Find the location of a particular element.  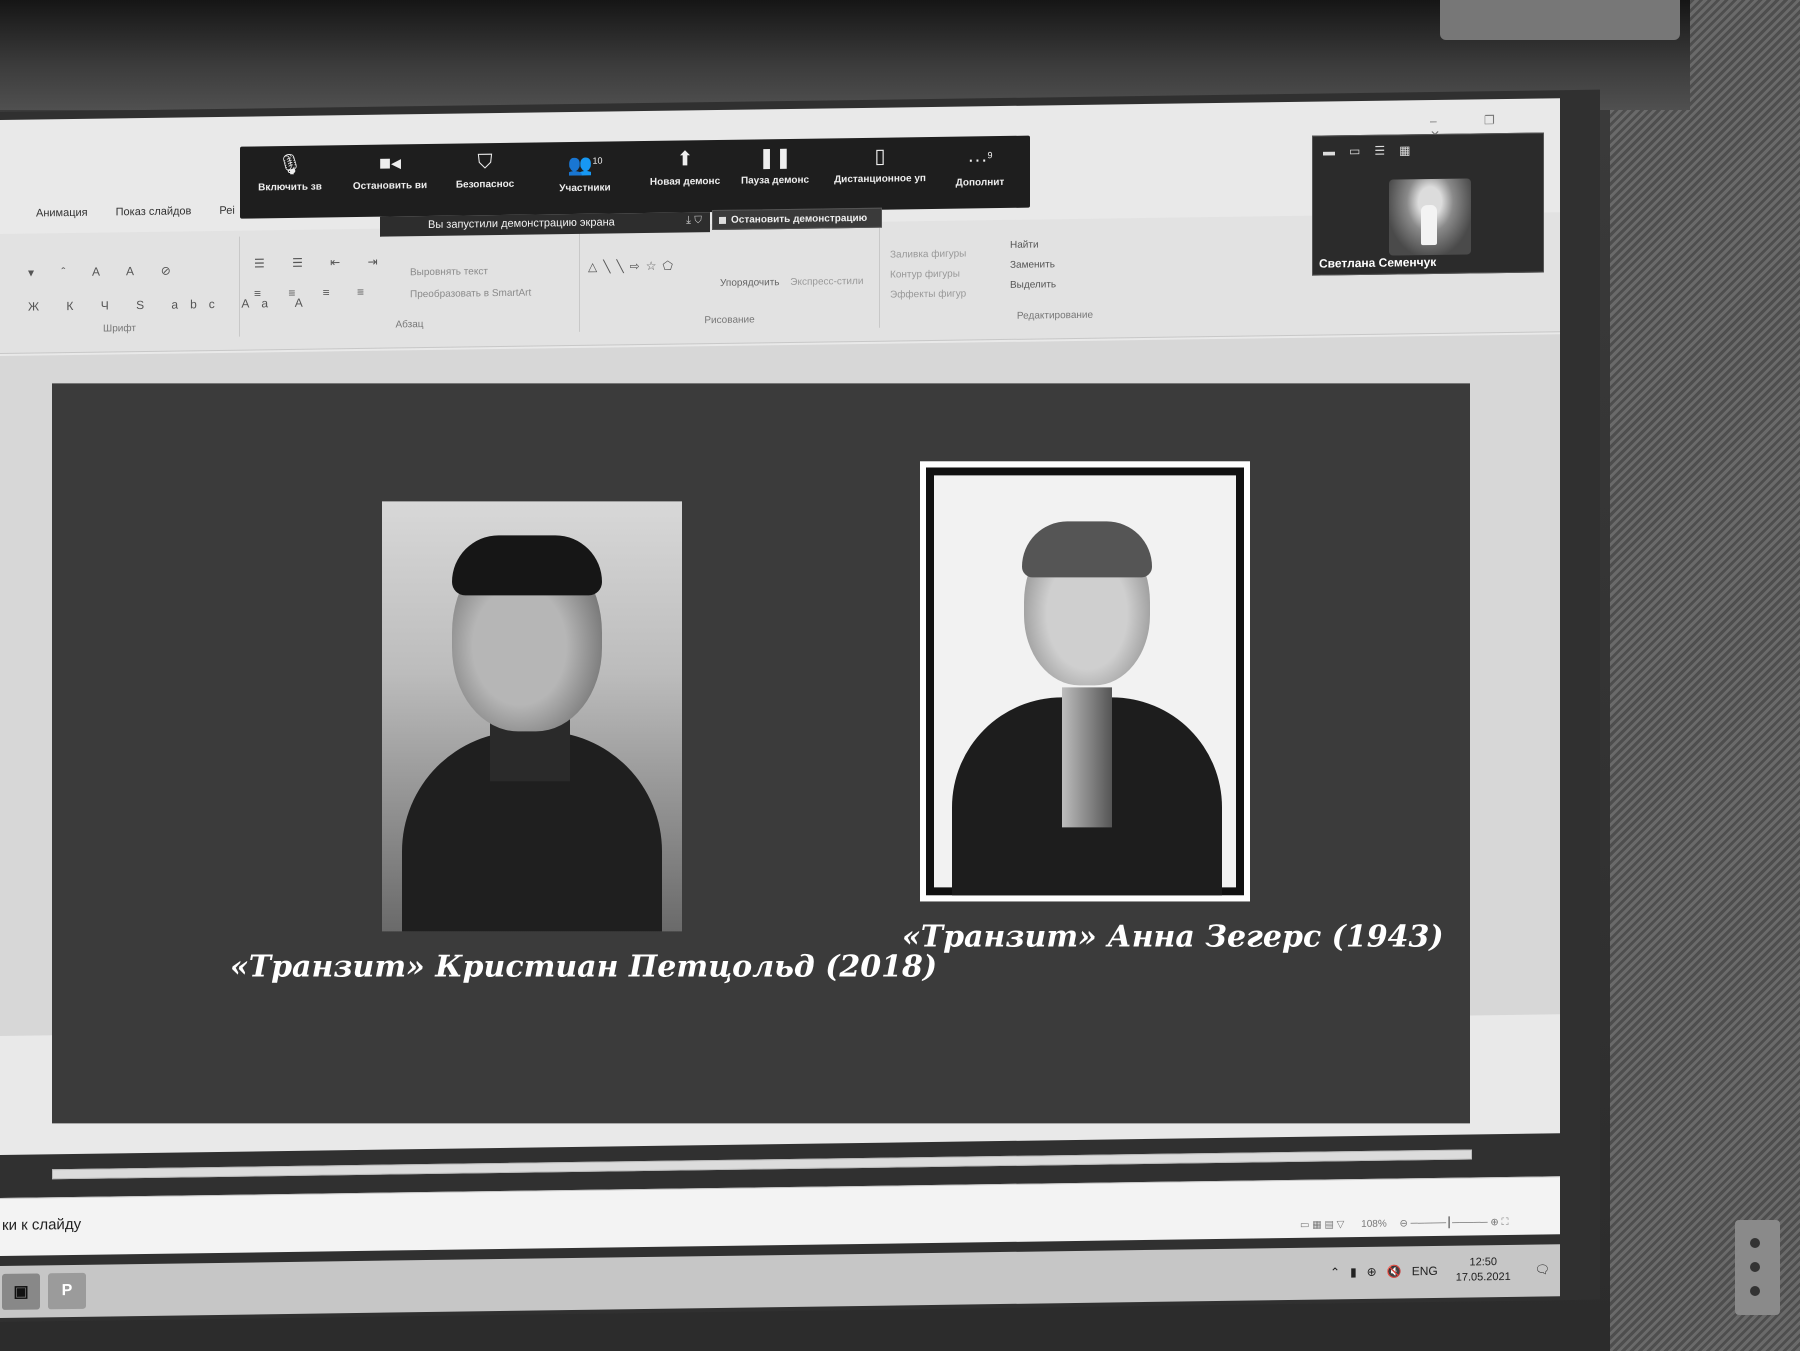

left-caption: «Транзит» Кристиан Петцольд (2018) is located at coordinates (584, 967).